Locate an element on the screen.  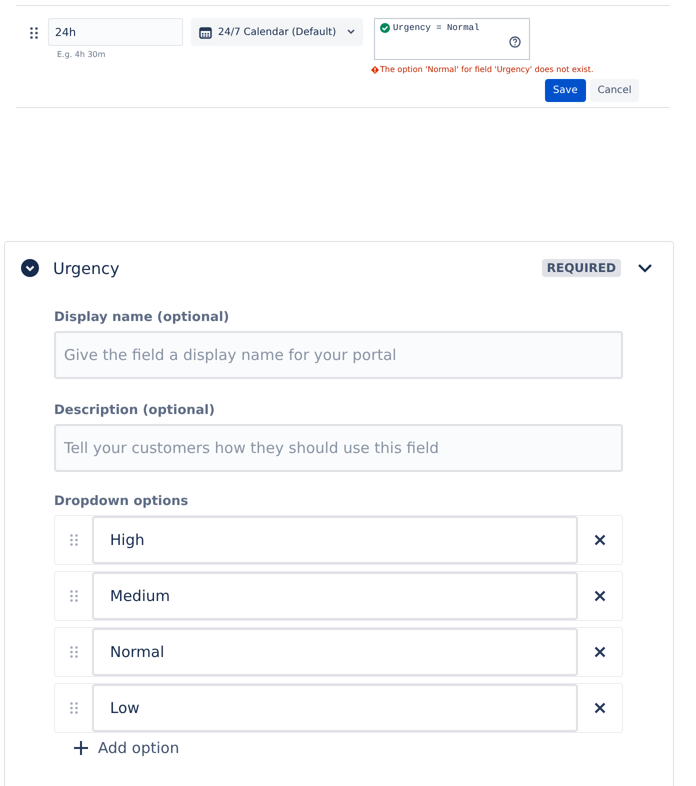
calendar-icon is located at coordinates (205, 32).